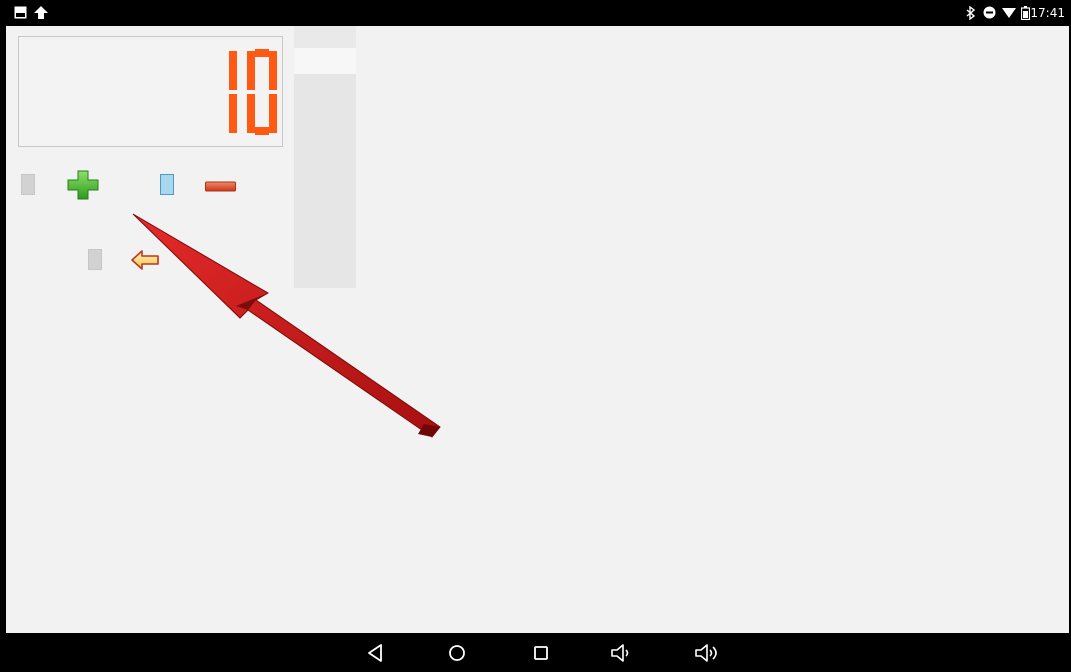 Image resolution: width=1071 pixels, height=672 pixels. Describe the element at coordinates (220, 187) in the screenshot. I see `minus-icon` at that location.